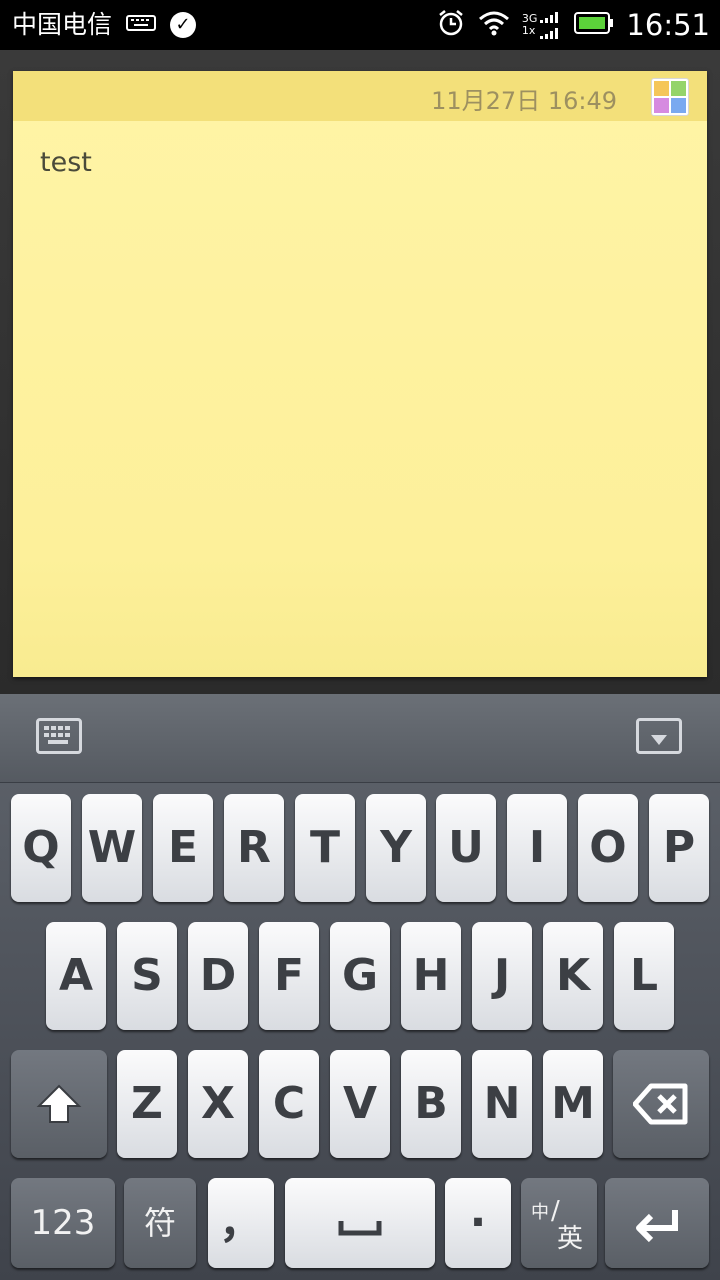  Describe the element at coordinates (466, 848) in the screenshot. I see `key-u: U` at that location.